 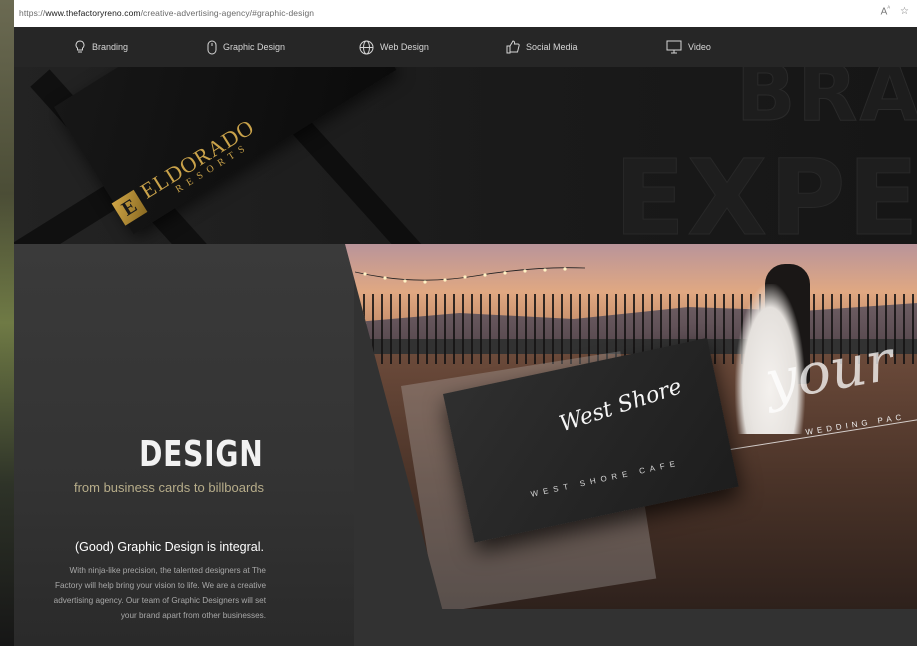 I want to click on string-lights, so click(x=470, y=275).